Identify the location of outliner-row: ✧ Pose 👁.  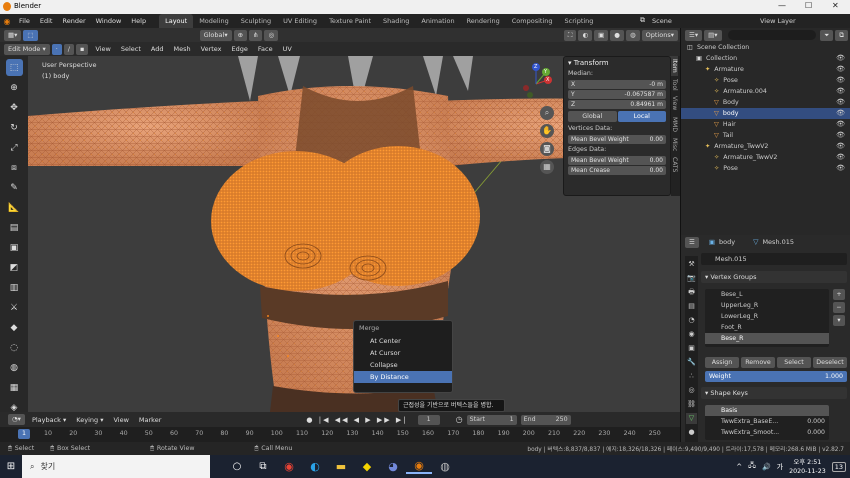
(765, 80).